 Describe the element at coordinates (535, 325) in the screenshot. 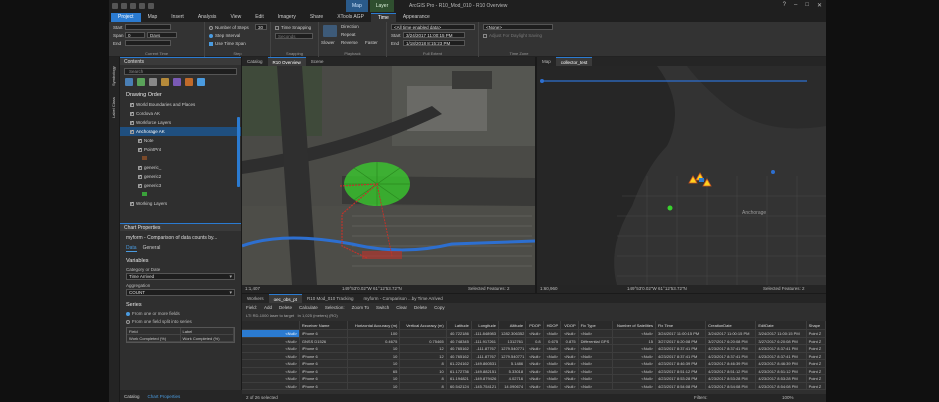

I see `col-header: PDOP` at that location.